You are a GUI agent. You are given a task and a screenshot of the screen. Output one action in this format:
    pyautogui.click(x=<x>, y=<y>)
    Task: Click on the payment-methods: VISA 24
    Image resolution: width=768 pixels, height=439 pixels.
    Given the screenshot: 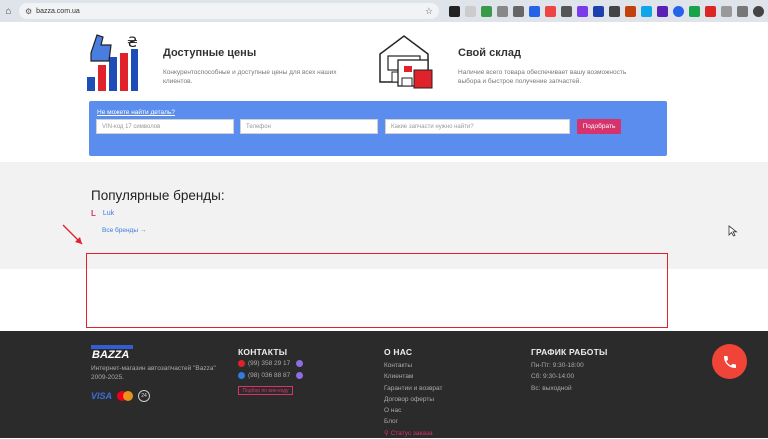 What is the action you would take?
    pyautogui.click(x=121, y=396)
    